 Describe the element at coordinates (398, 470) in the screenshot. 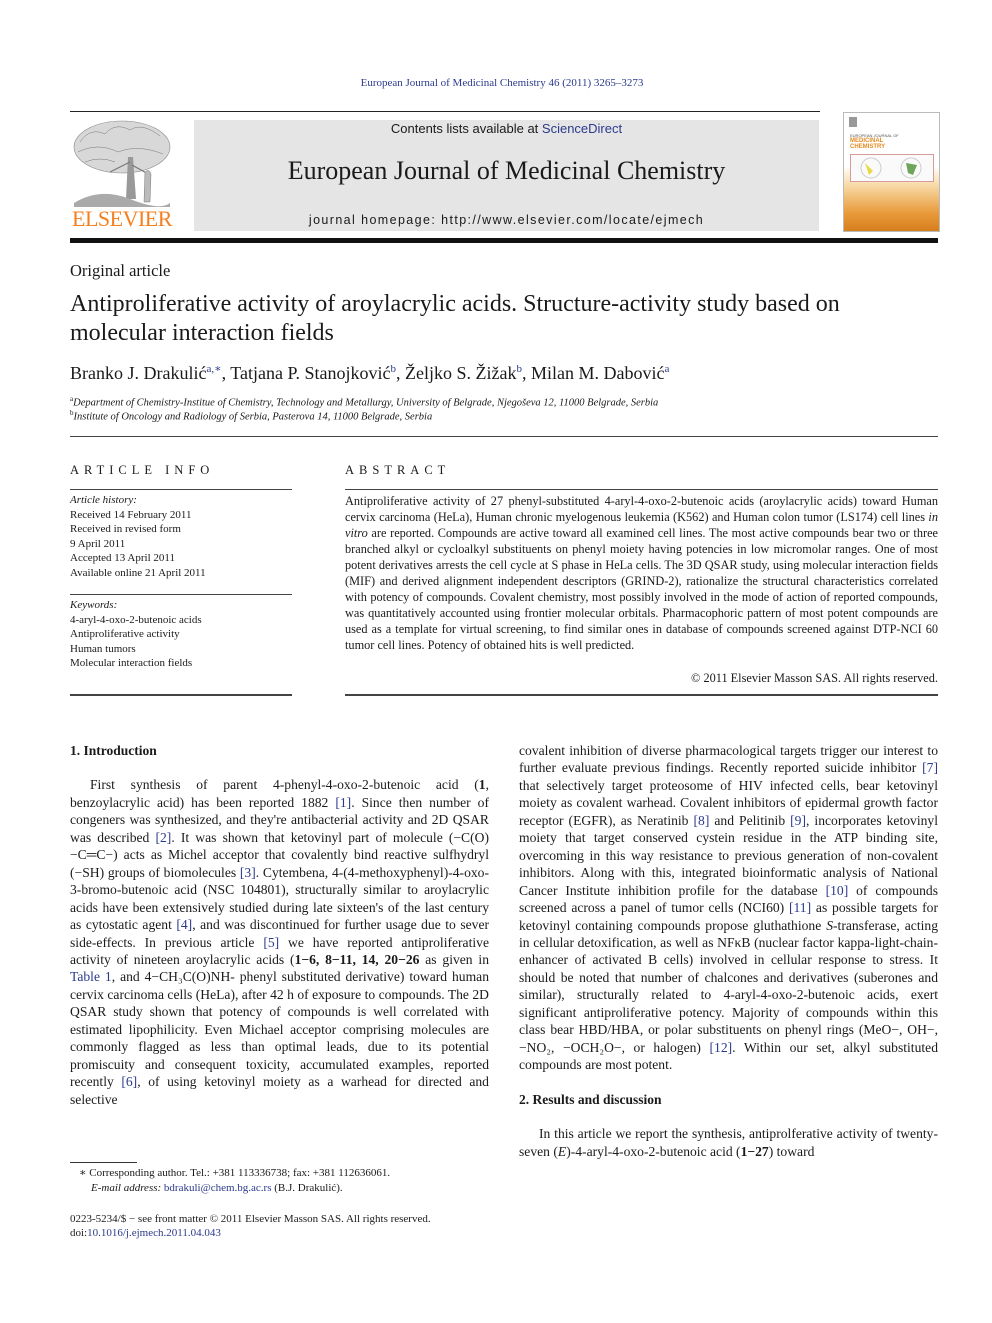

I see `abstract-heading: ABSTRACT` at that location.